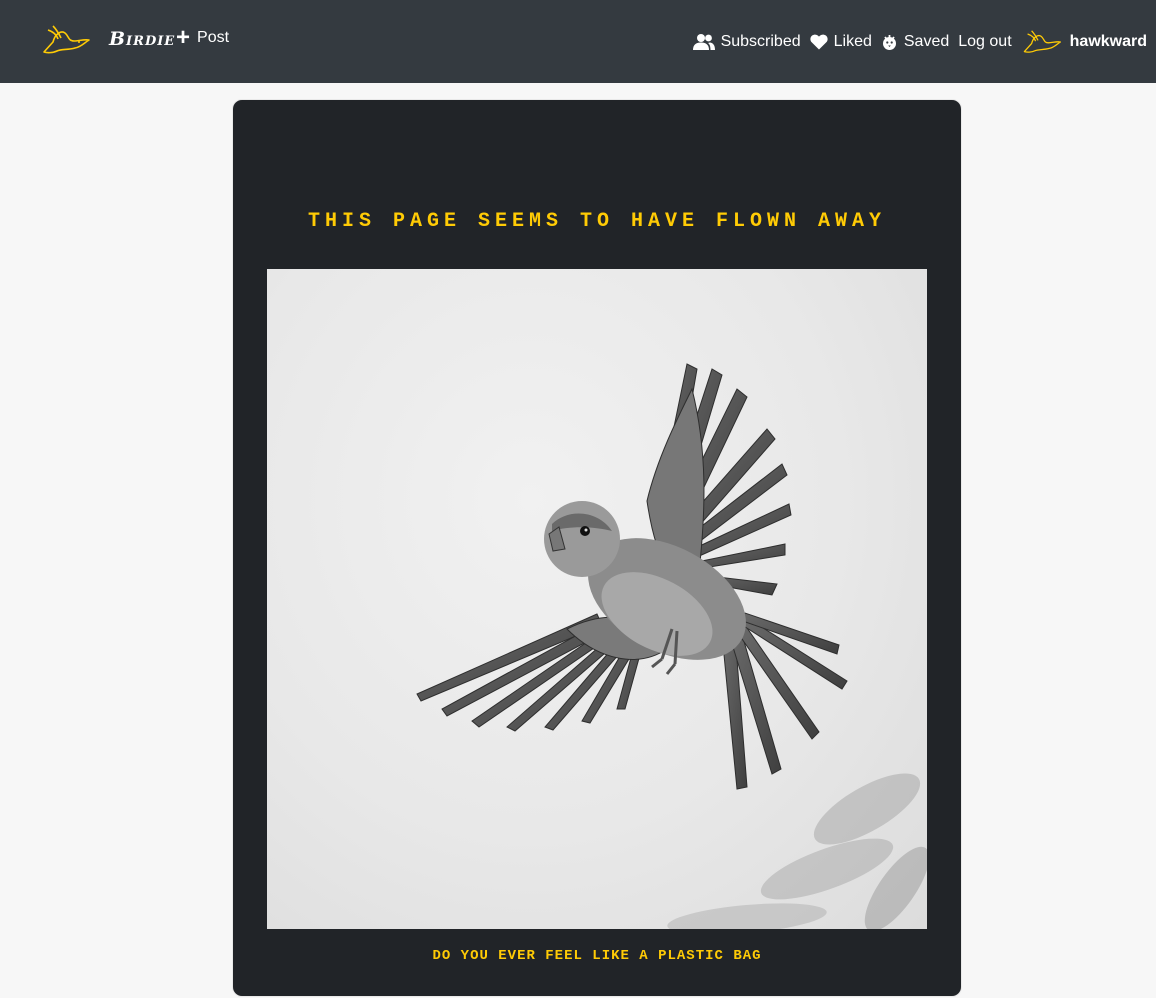  I want to click on post-label: Post, so click(213, 37).